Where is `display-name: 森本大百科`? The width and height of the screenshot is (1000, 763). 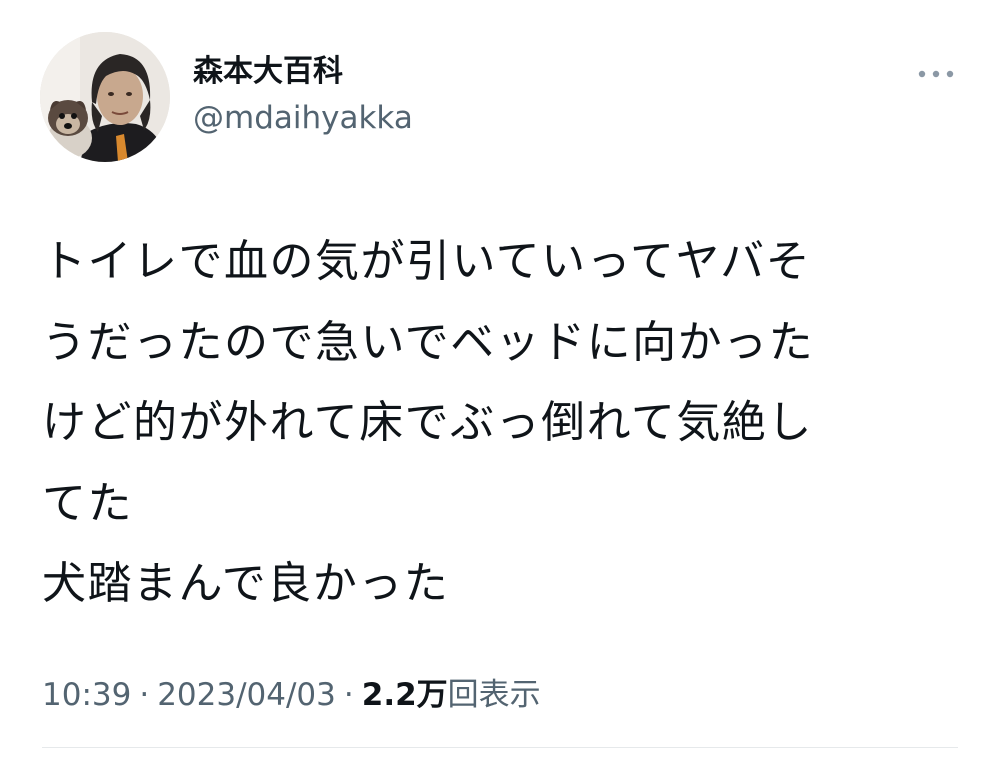
display-name: 森本大百科 is located at coordinates (303, 72).